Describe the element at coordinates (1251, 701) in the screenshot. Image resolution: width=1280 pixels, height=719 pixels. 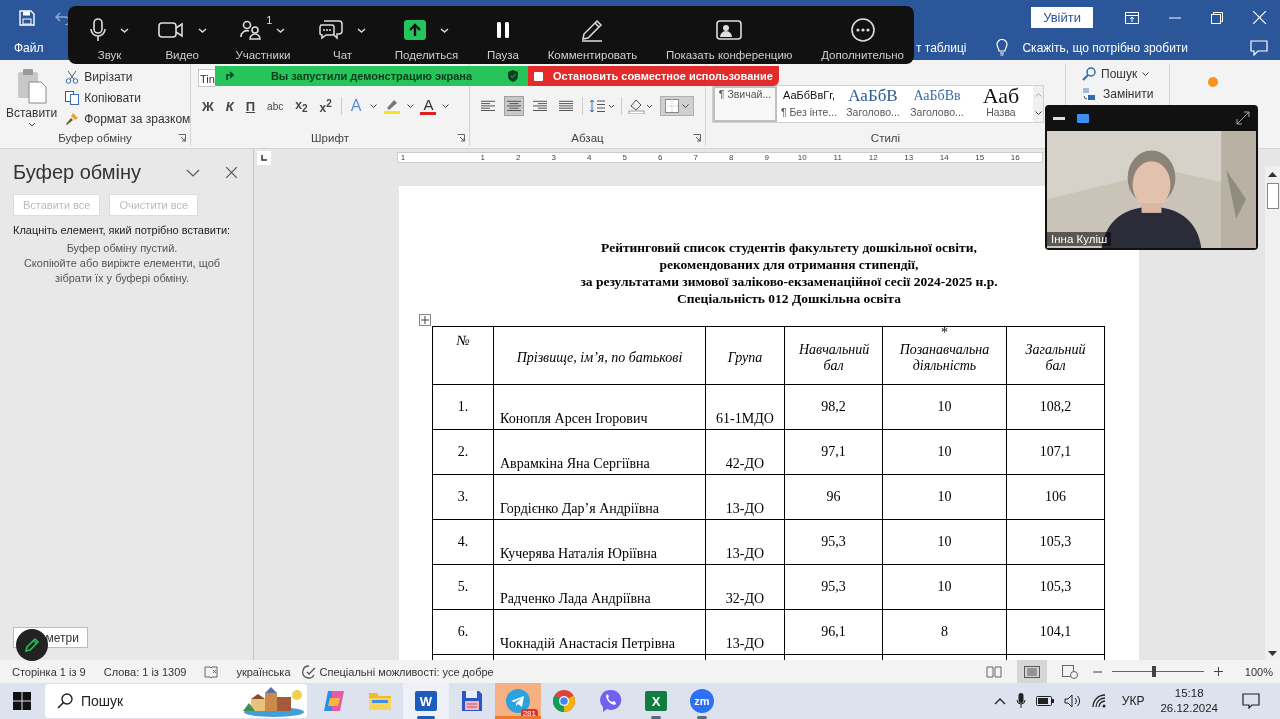
I see `notifications-icon` at that location.